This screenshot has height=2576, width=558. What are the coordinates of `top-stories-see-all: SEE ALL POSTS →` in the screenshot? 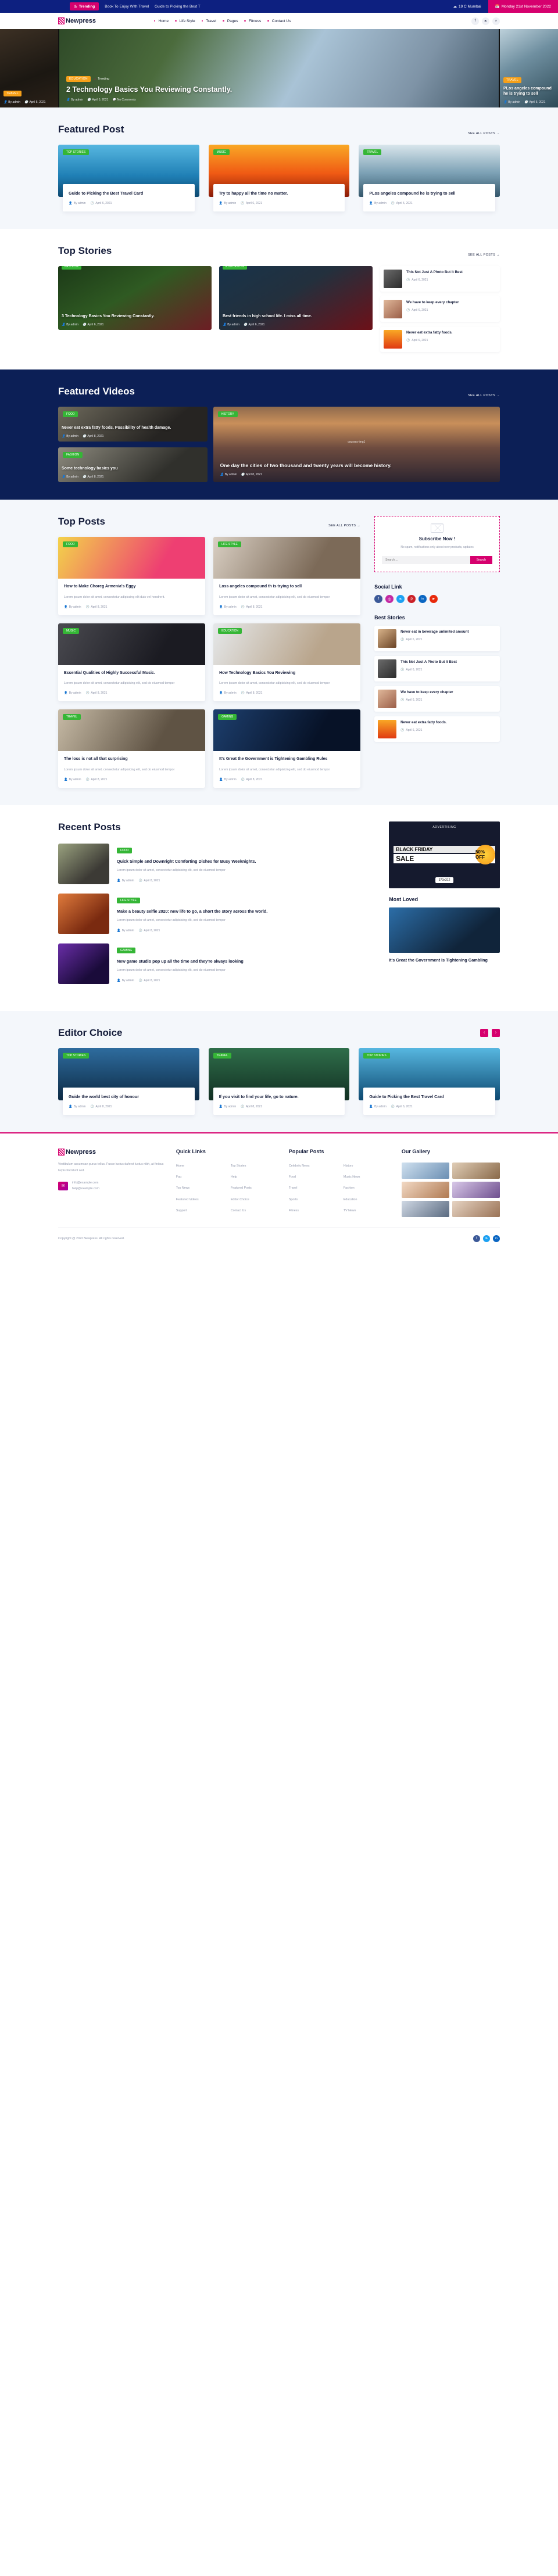 It's located at (484, 255).